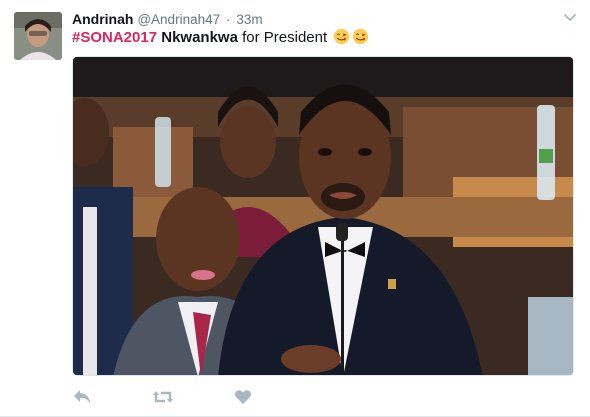 The height and width of the screenshot is (417, 590). I want to click on tweet-header: Andrinah @Andrinah47 · 33m, so click(167, 19).